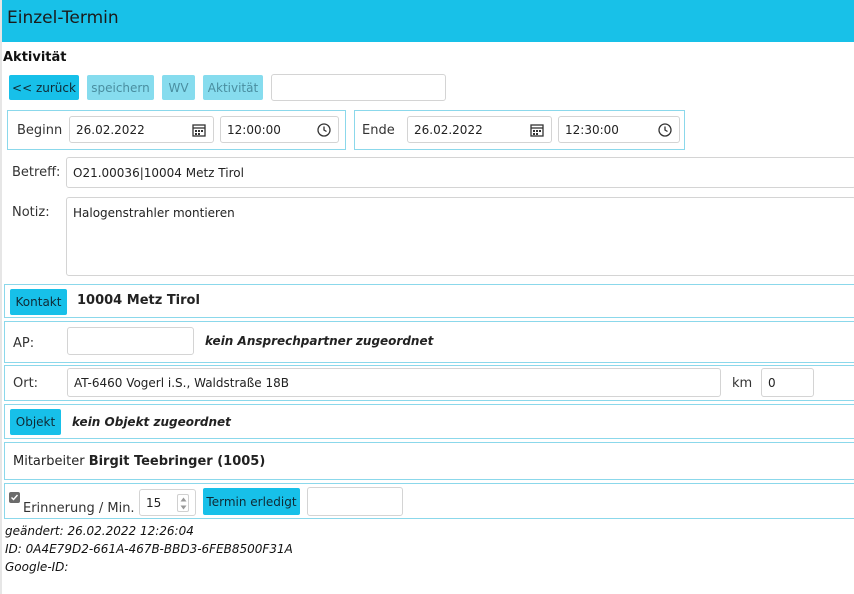  Describe the element at coordinates (1, 297) in the screenshot. I see `window-left-border` at that location.